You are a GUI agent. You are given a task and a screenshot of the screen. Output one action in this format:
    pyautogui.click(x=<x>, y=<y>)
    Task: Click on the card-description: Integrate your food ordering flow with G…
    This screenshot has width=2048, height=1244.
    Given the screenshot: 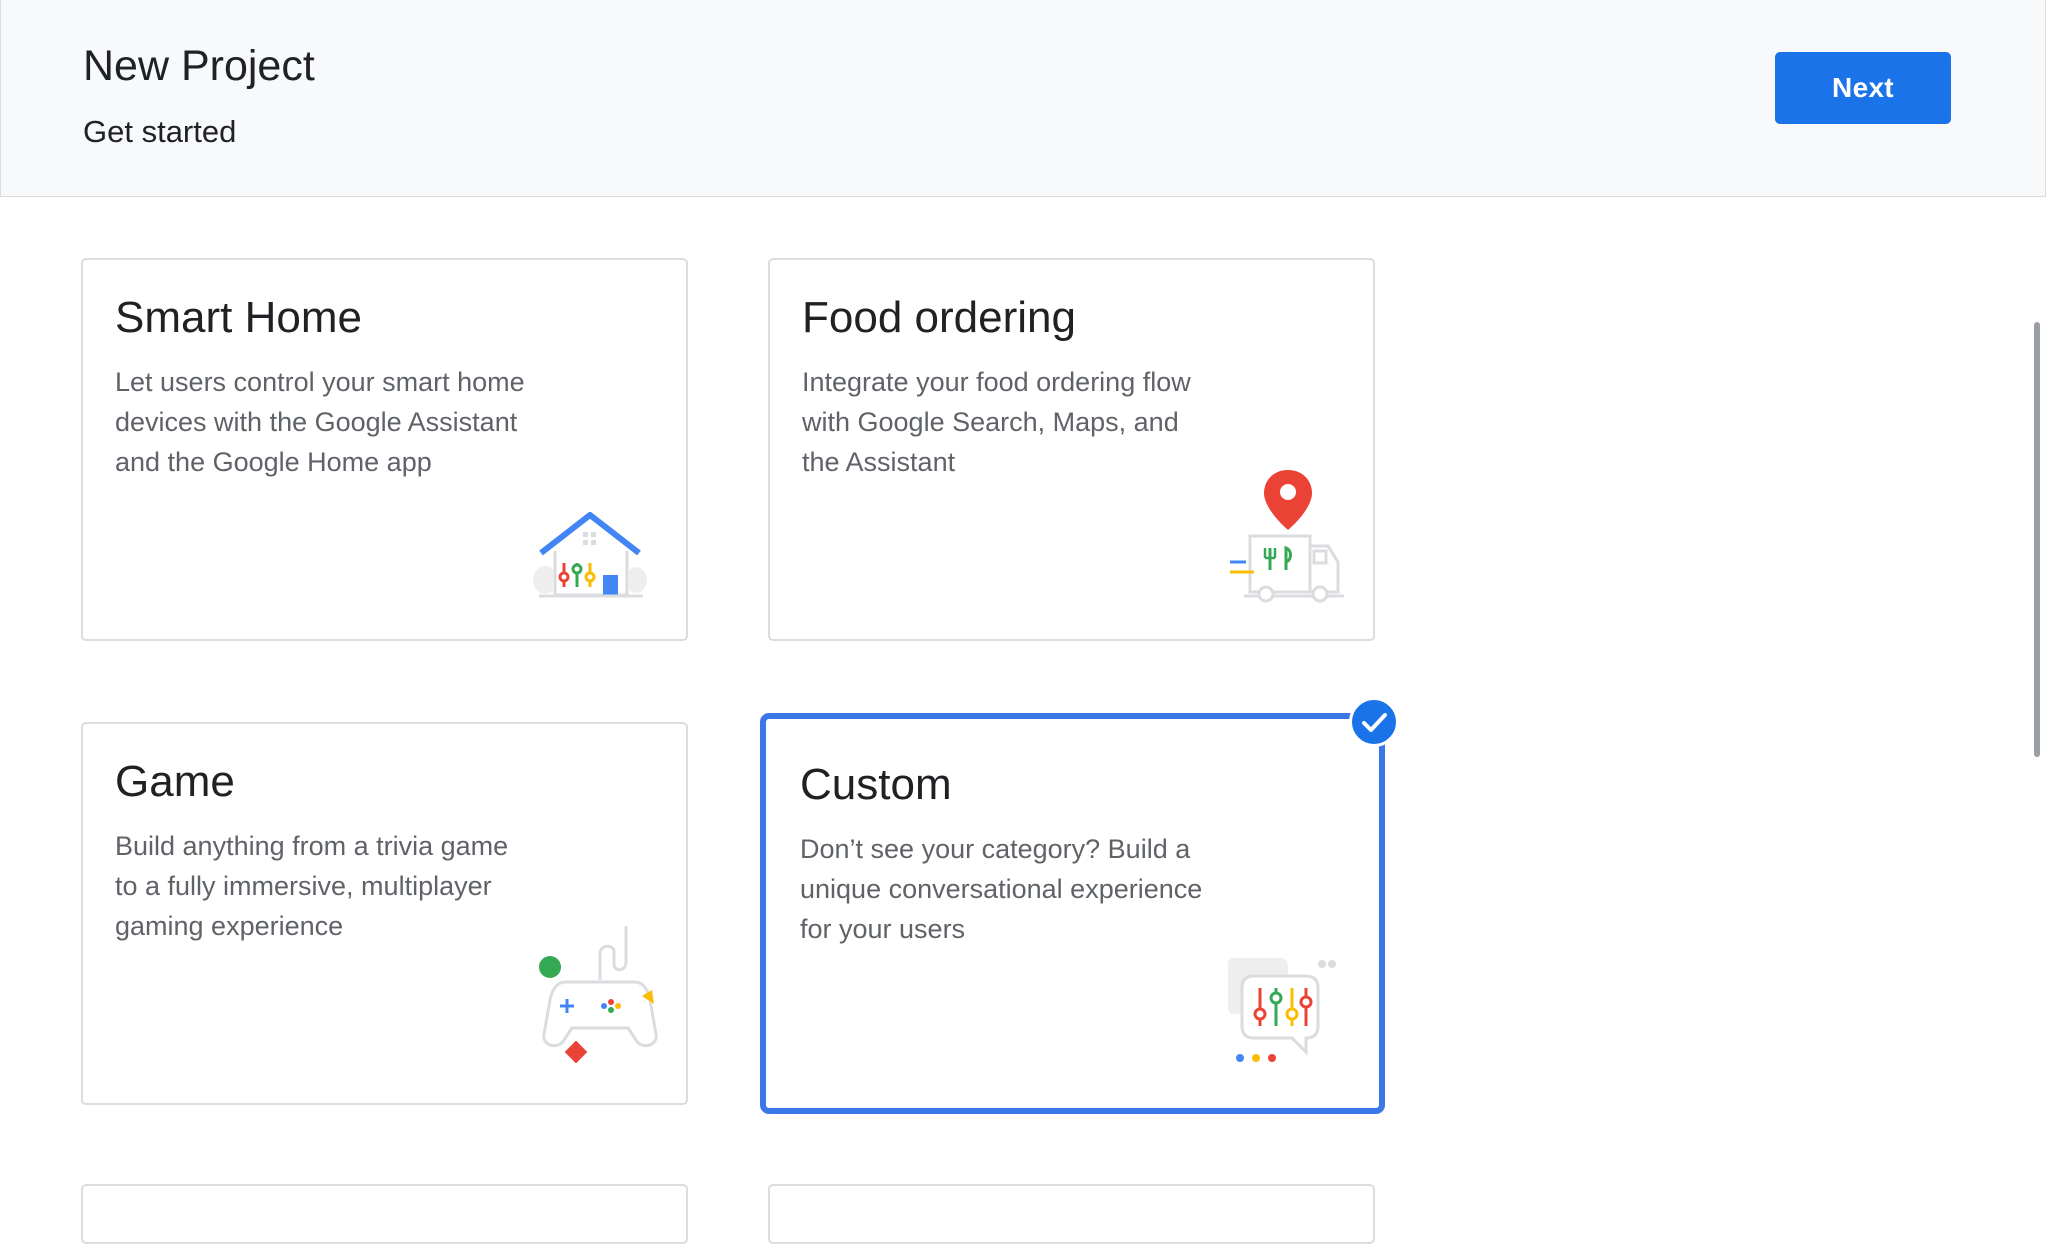 What is the action you would take?
    pyautogui.click(x=996, y=422)
    